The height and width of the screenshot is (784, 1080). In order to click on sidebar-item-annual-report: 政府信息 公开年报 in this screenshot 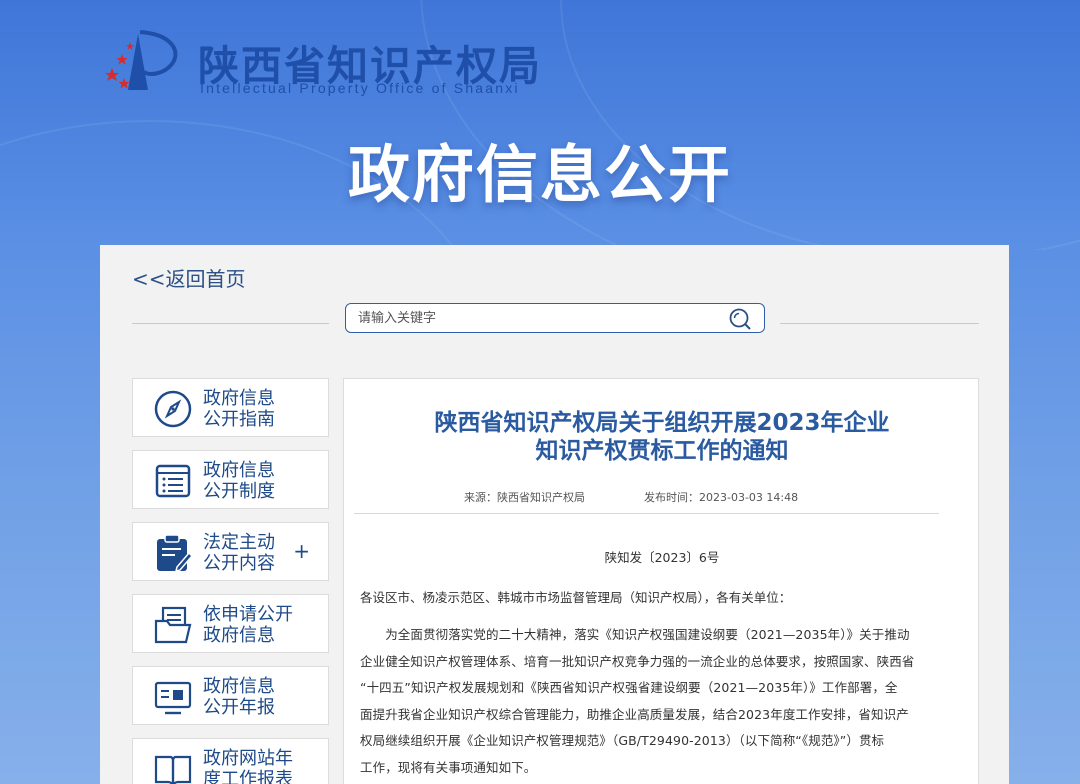, I will do `click(230, 695)`.